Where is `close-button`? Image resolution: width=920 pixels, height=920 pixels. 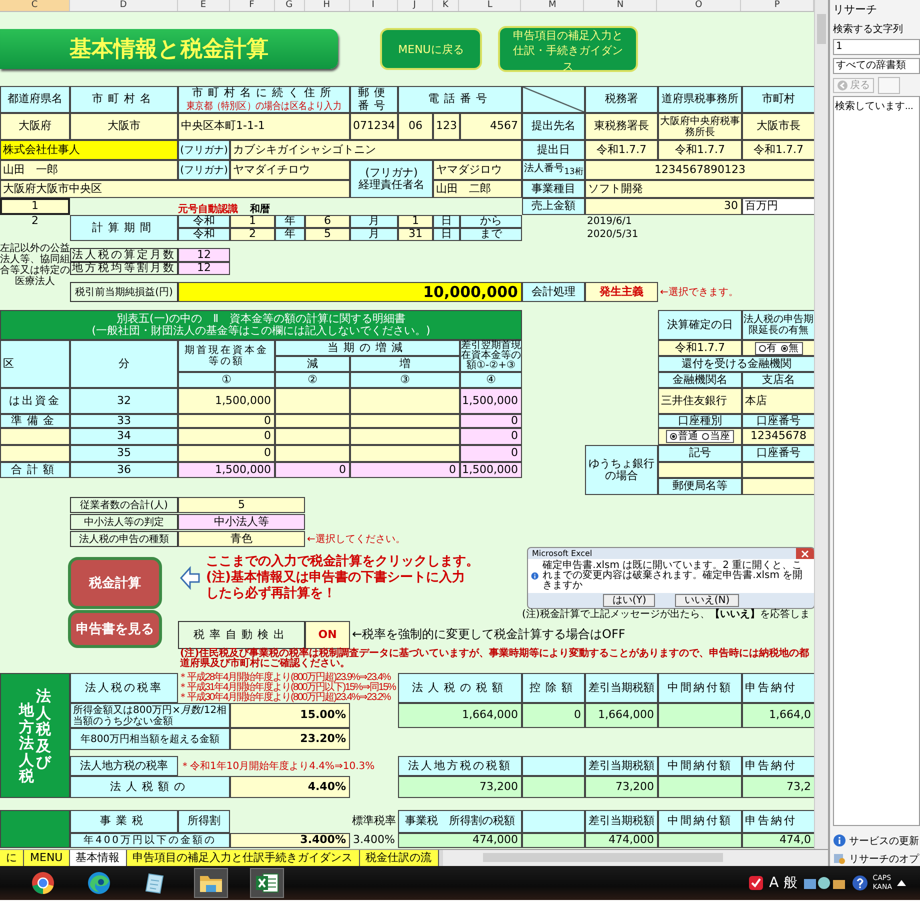 close-button is located at coordinates (805, 553).